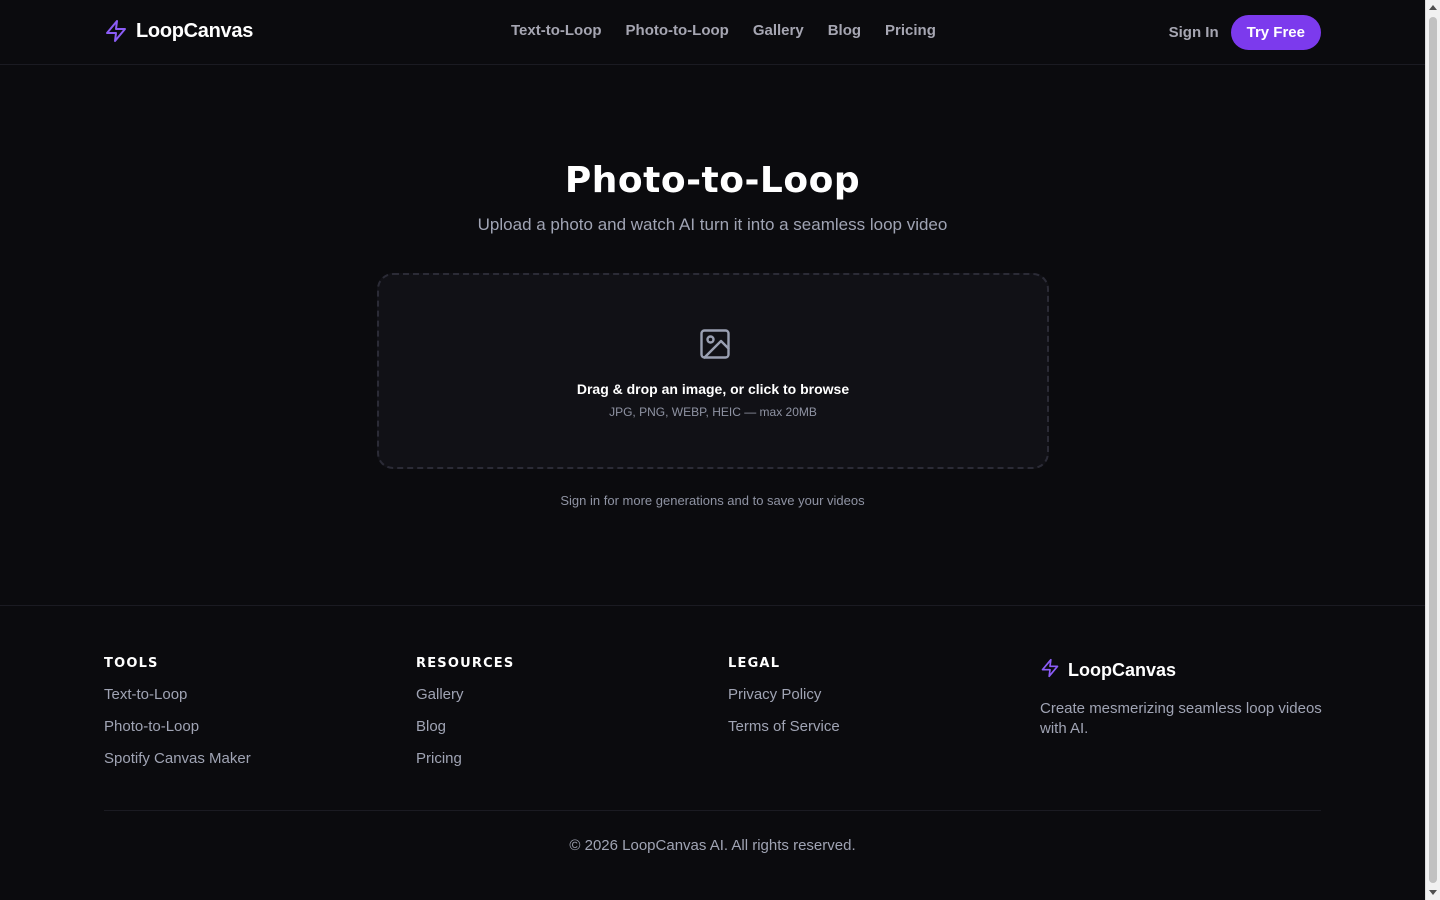 The image size is (1440, 900). What do you see at coordinates (712, 810) in the screenshot?
I see `footer-divider` at bounding box center [712, 810].